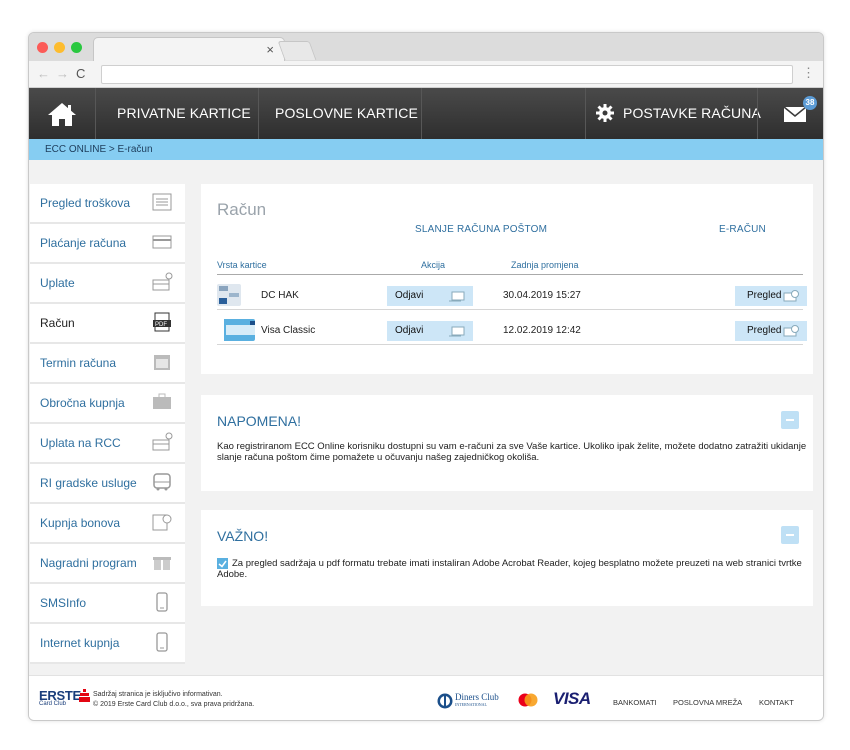 Image resolution: width=850 pixels, height=750 pixels. Describe the element at coordinates (162, 401) in the screenshot. I see `wallet-icon` at that location.